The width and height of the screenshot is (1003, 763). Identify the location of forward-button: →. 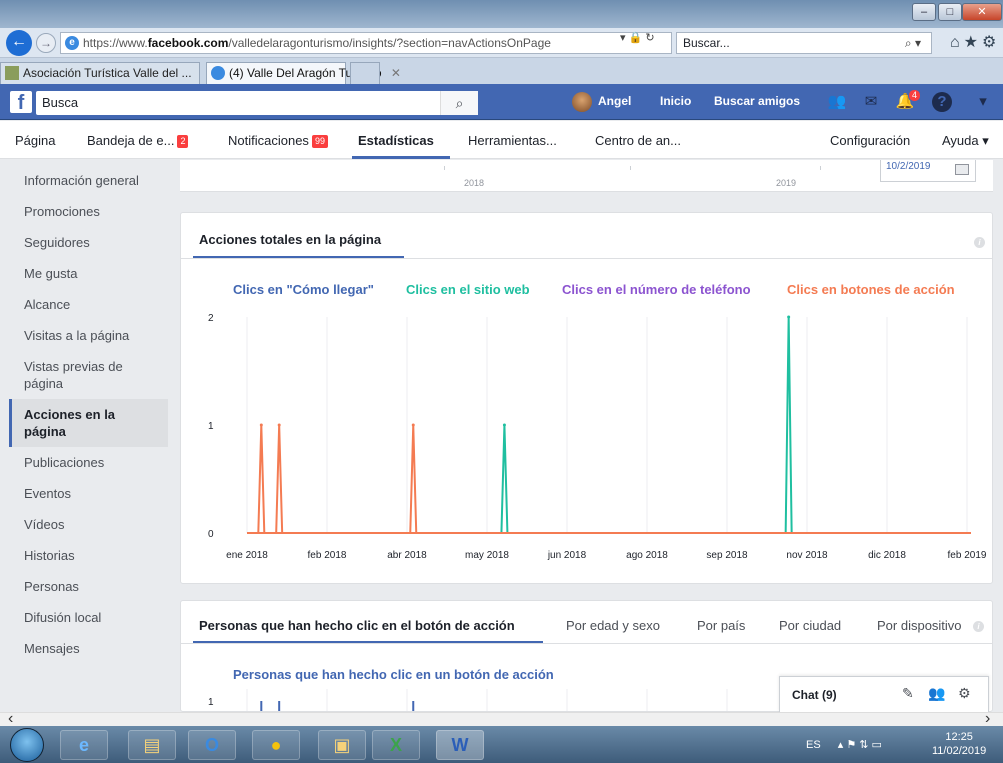
(46, 43).